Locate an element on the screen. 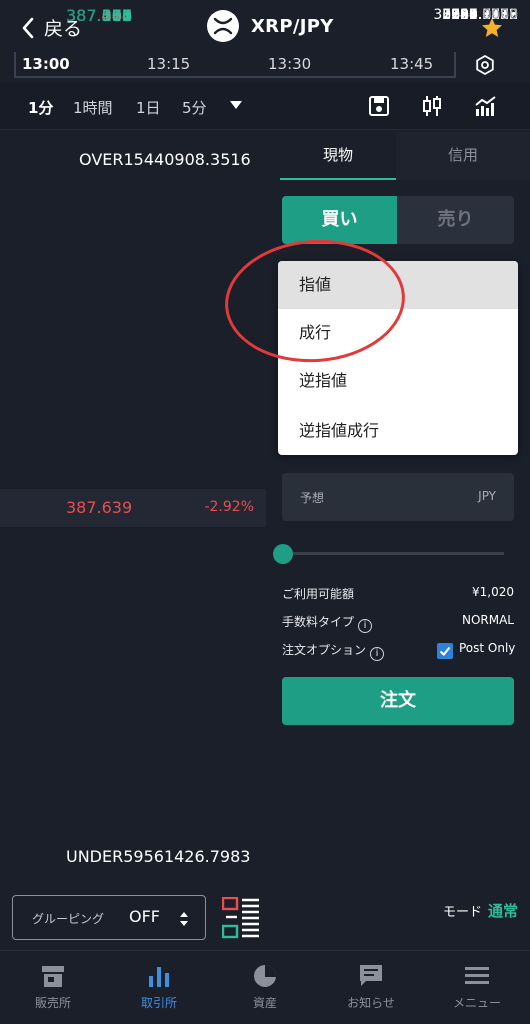 This screenshot has width=530, height=1024. chevron-left-icon is located at coordinates (28, 27).